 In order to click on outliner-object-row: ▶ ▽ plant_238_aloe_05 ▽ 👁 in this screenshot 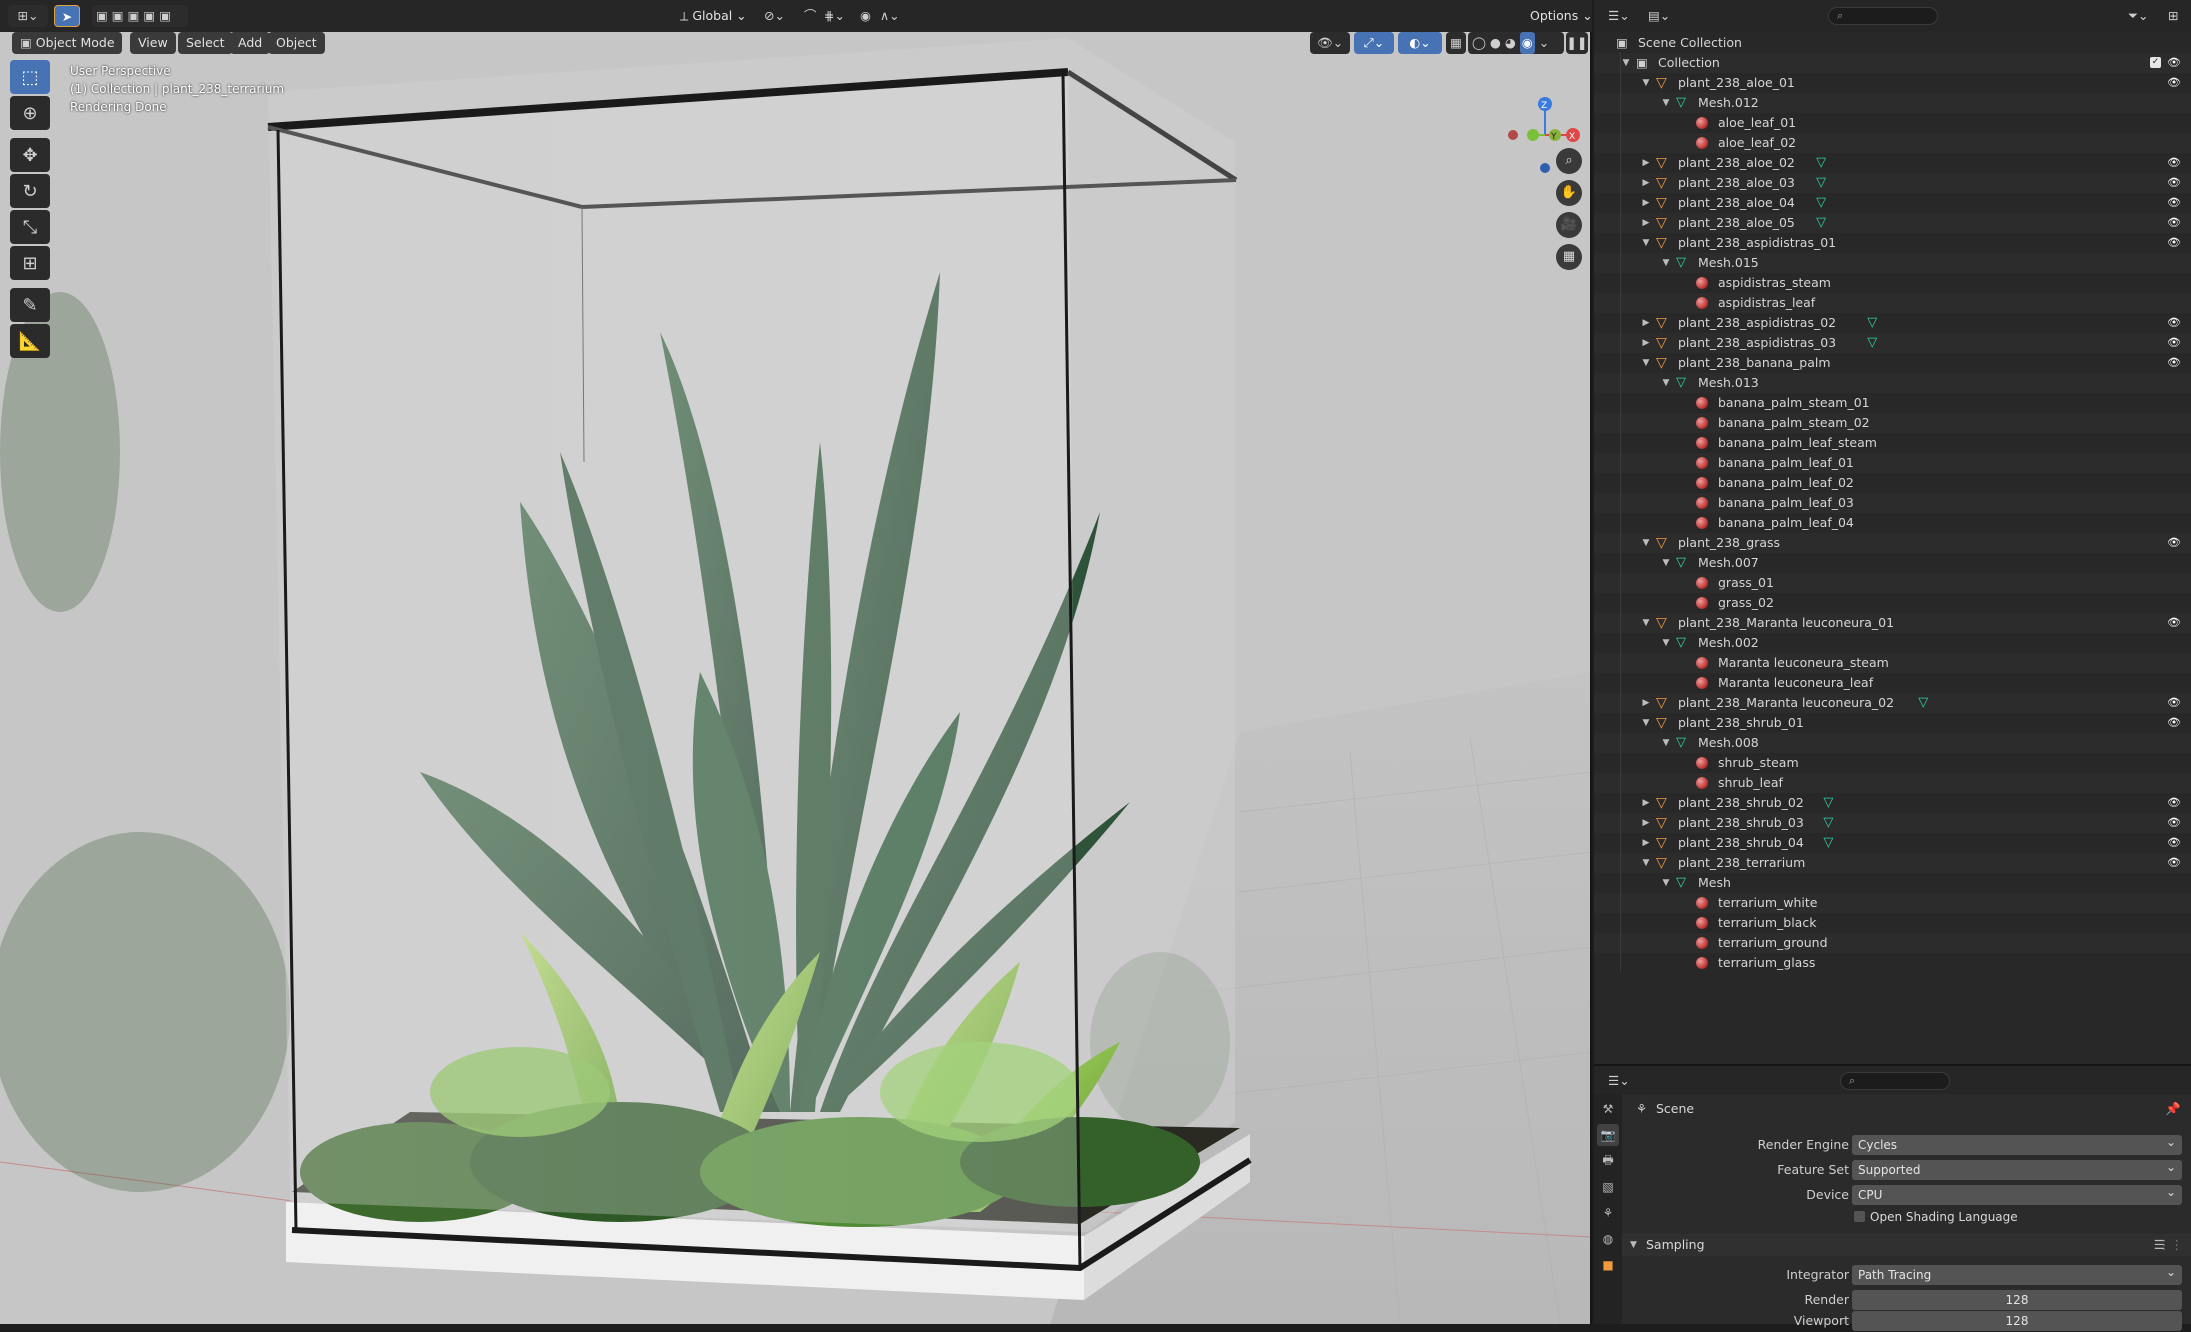, I will do `click(1892, 223)`.